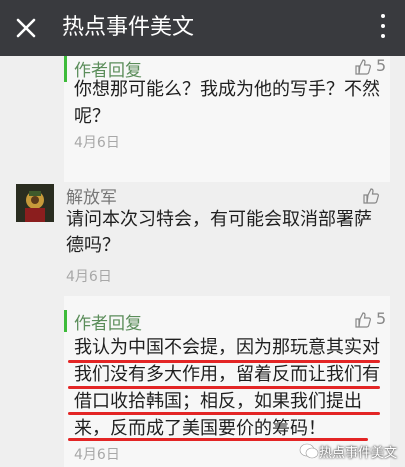  What do you see at coordinates (309, 451) in the screenshot?
I see `wechat-icon` at bounding box center [309, 451].